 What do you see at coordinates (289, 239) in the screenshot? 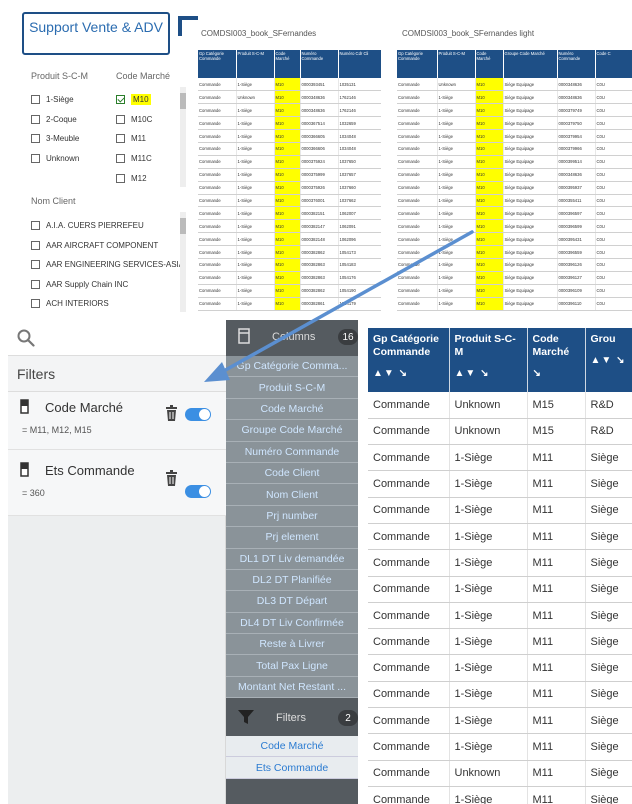
I see `table-row: Commande 1-Siège M10 0000382148 1062096` at bounding box center [289, 239].